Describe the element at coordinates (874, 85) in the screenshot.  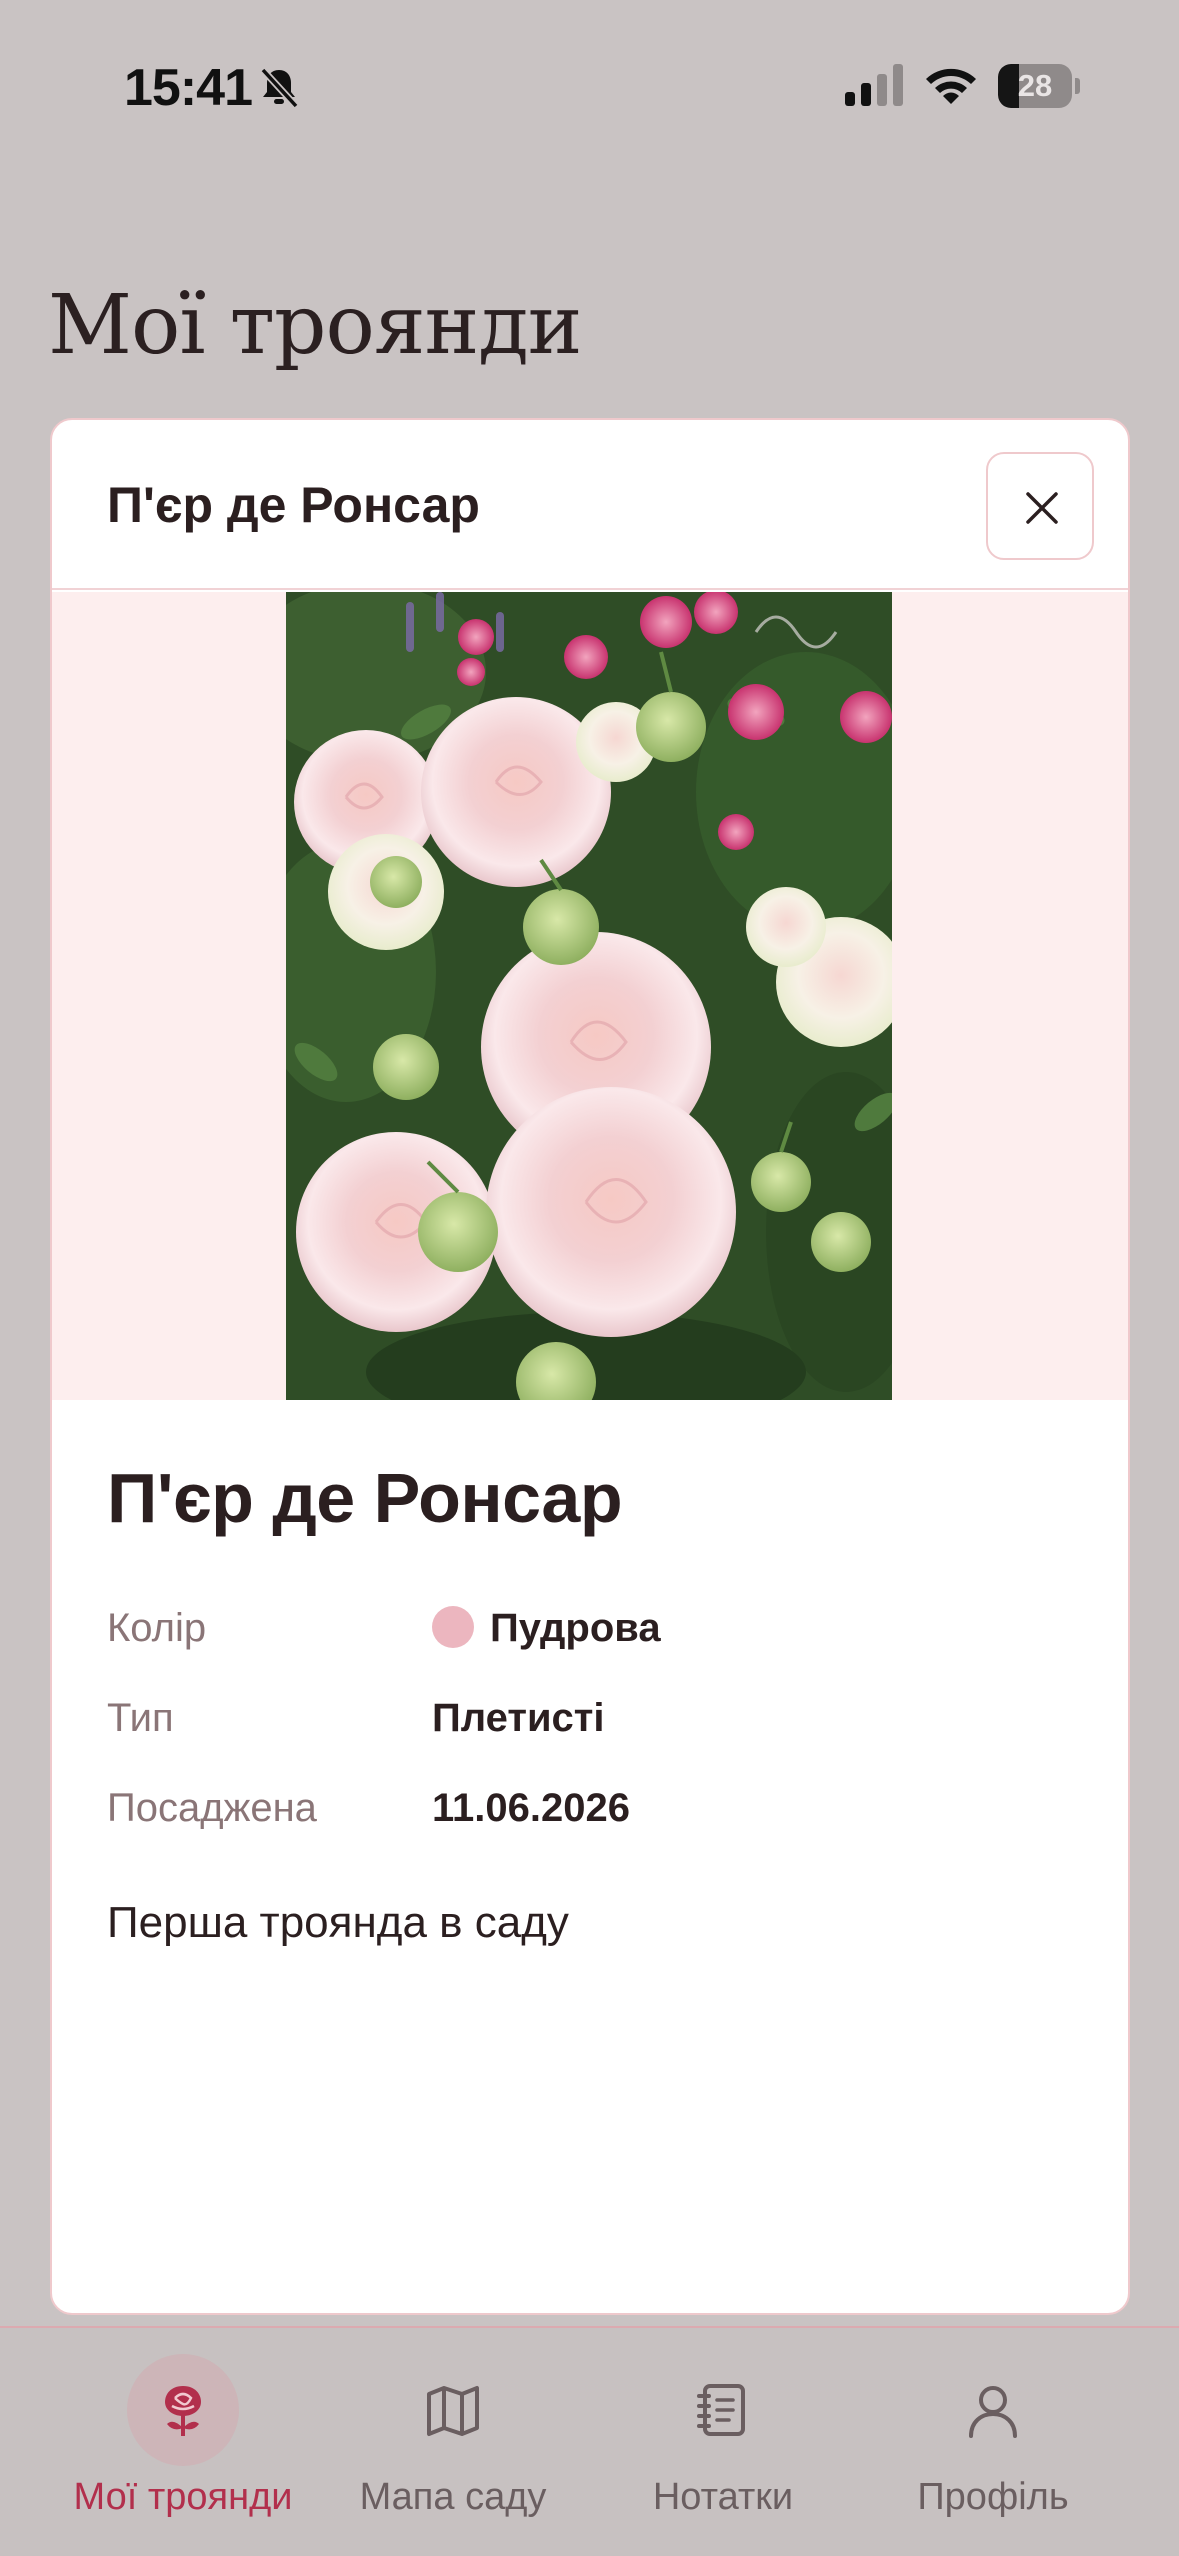
I see `cellular-signal-icon` at that location.